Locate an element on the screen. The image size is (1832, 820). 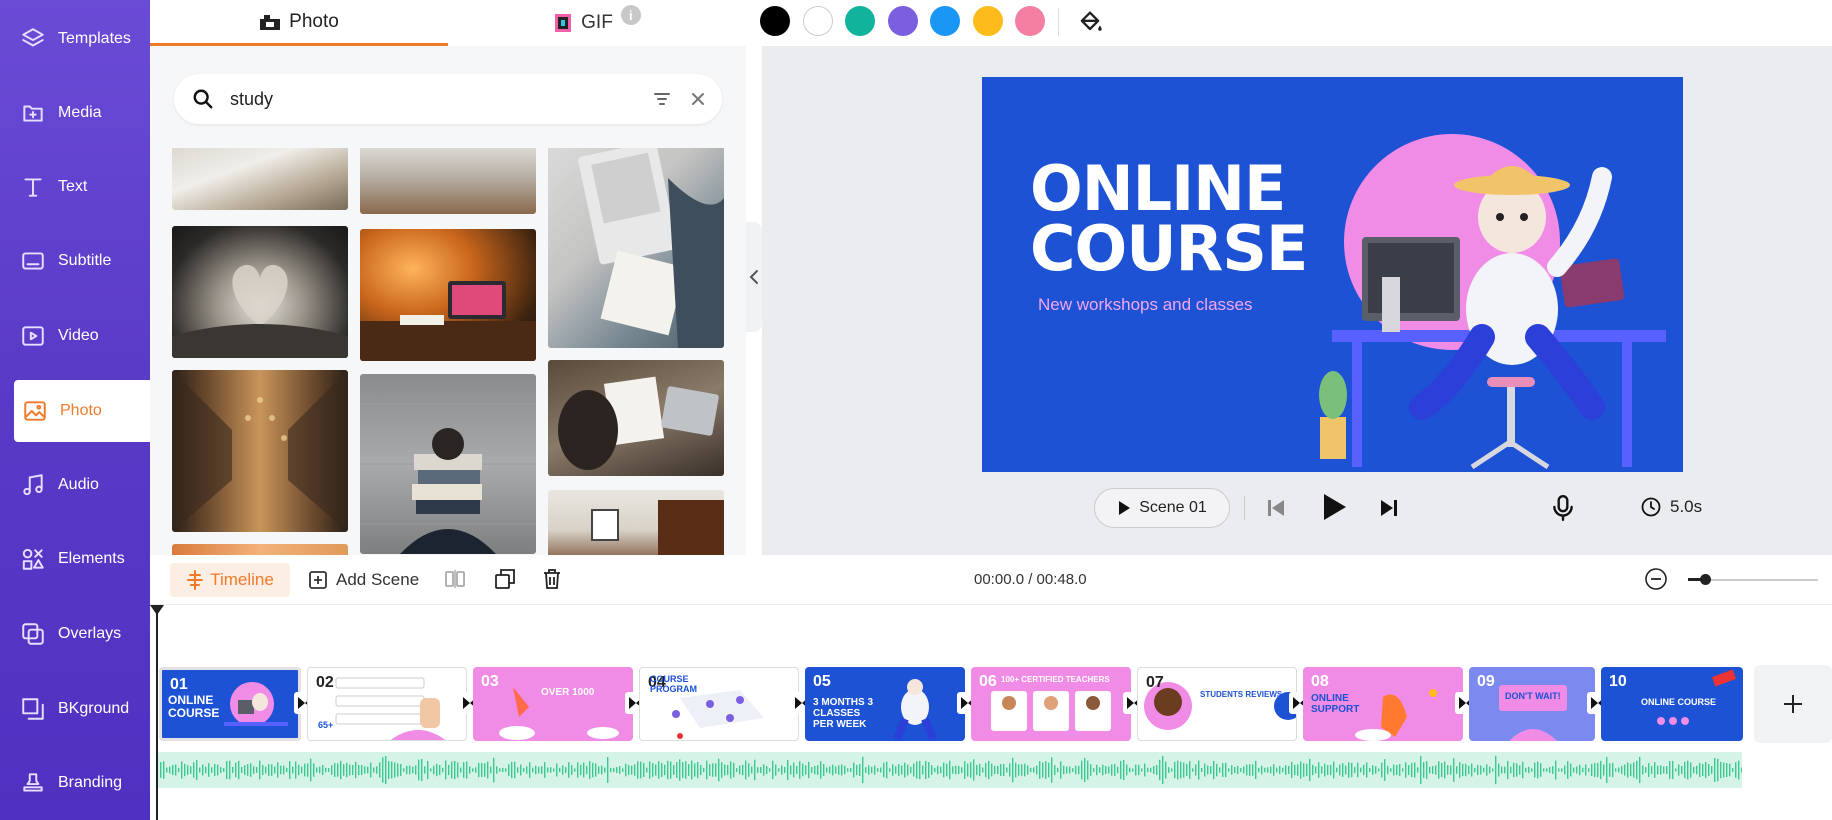
color-swatch-yellow is located at coordinates (988, 21).